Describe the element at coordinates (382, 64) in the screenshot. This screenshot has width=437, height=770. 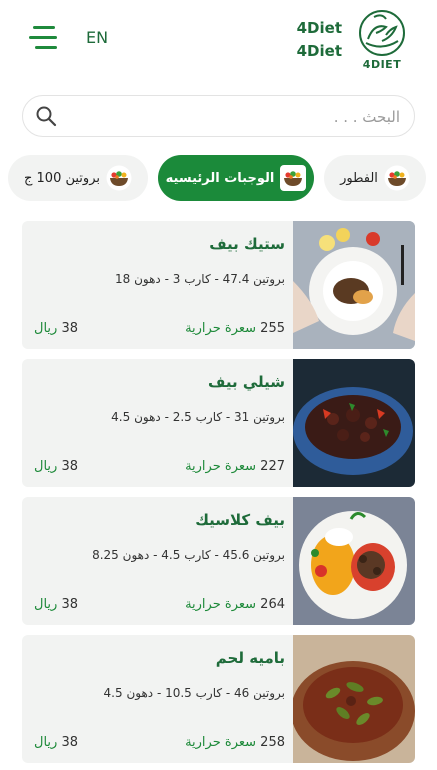
I see `logo-text: 4DIET` at that location.